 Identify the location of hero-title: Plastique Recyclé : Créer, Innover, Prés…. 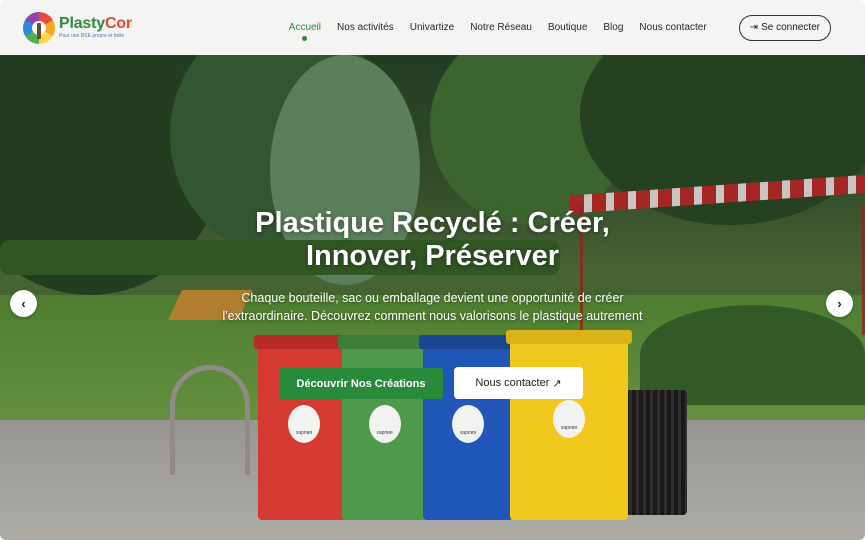
(432, 239).